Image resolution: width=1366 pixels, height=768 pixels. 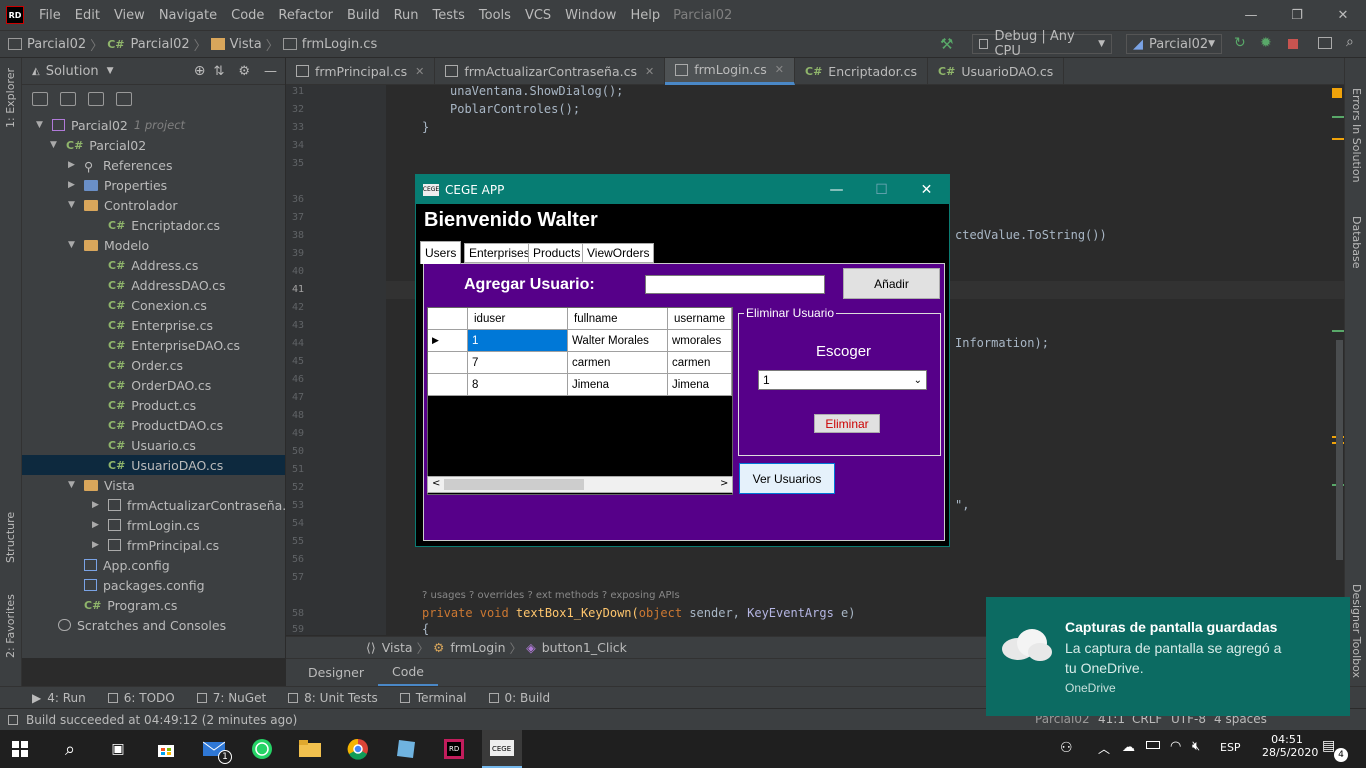 I want to click on crumb-solution: Parcial02, so click(x=47, y=44).